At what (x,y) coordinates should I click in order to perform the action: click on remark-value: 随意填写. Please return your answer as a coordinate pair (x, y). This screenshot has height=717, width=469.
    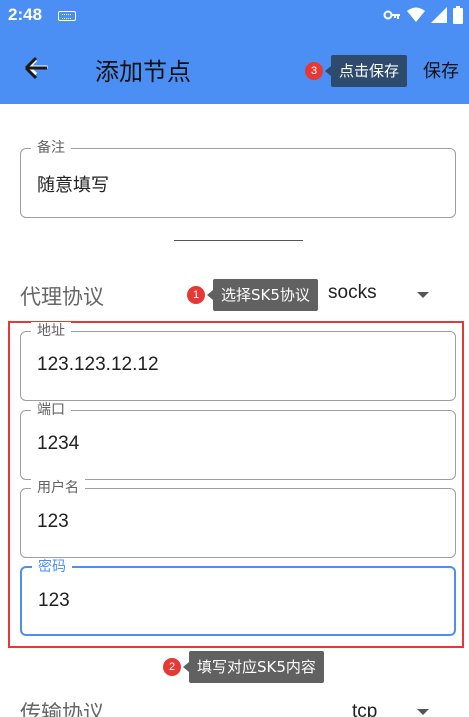
    Looking at the image, I should click on (73, 185).